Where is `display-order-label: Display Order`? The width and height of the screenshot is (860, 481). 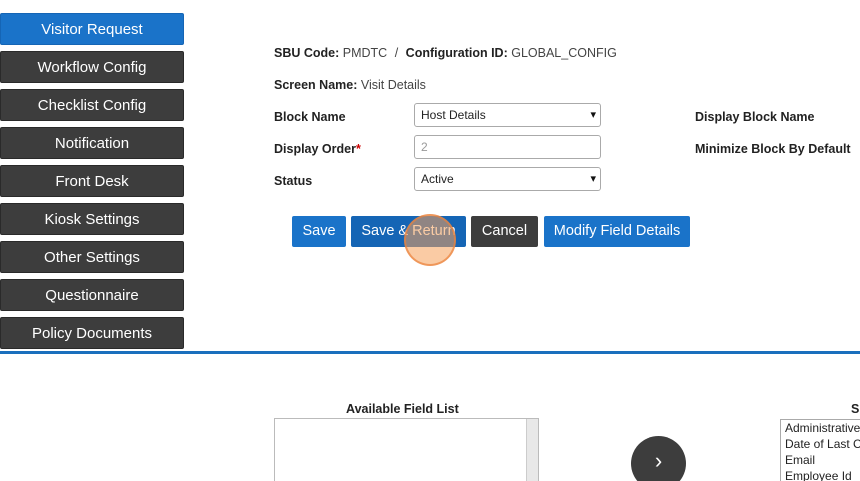 display-order-label: Display Order is located at coordinates (315, 149).